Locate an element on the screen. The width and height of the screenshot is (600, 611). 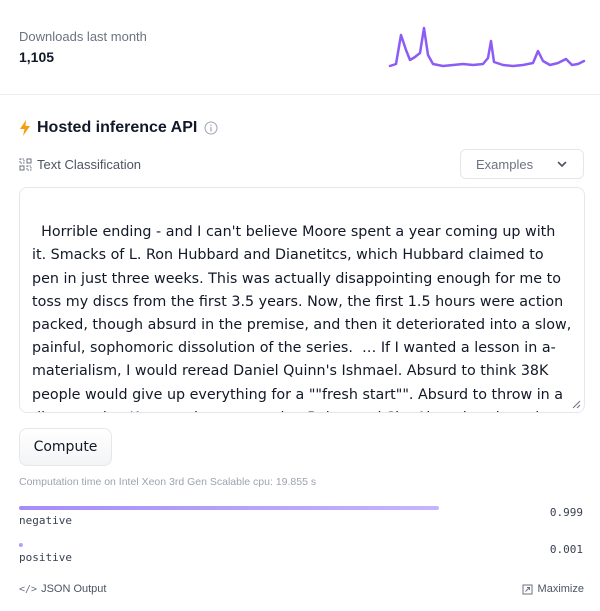
inference-api-title: Hosted inference API is located at coordinates (117, 127).